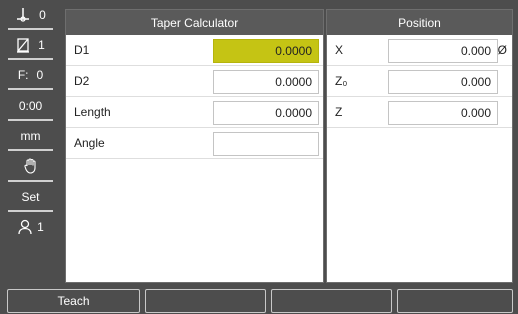  What do you see at coordinates (443, 113) in the screenshot?
I see `axis-z-value: 0.000` at bounding box center [443, 113].